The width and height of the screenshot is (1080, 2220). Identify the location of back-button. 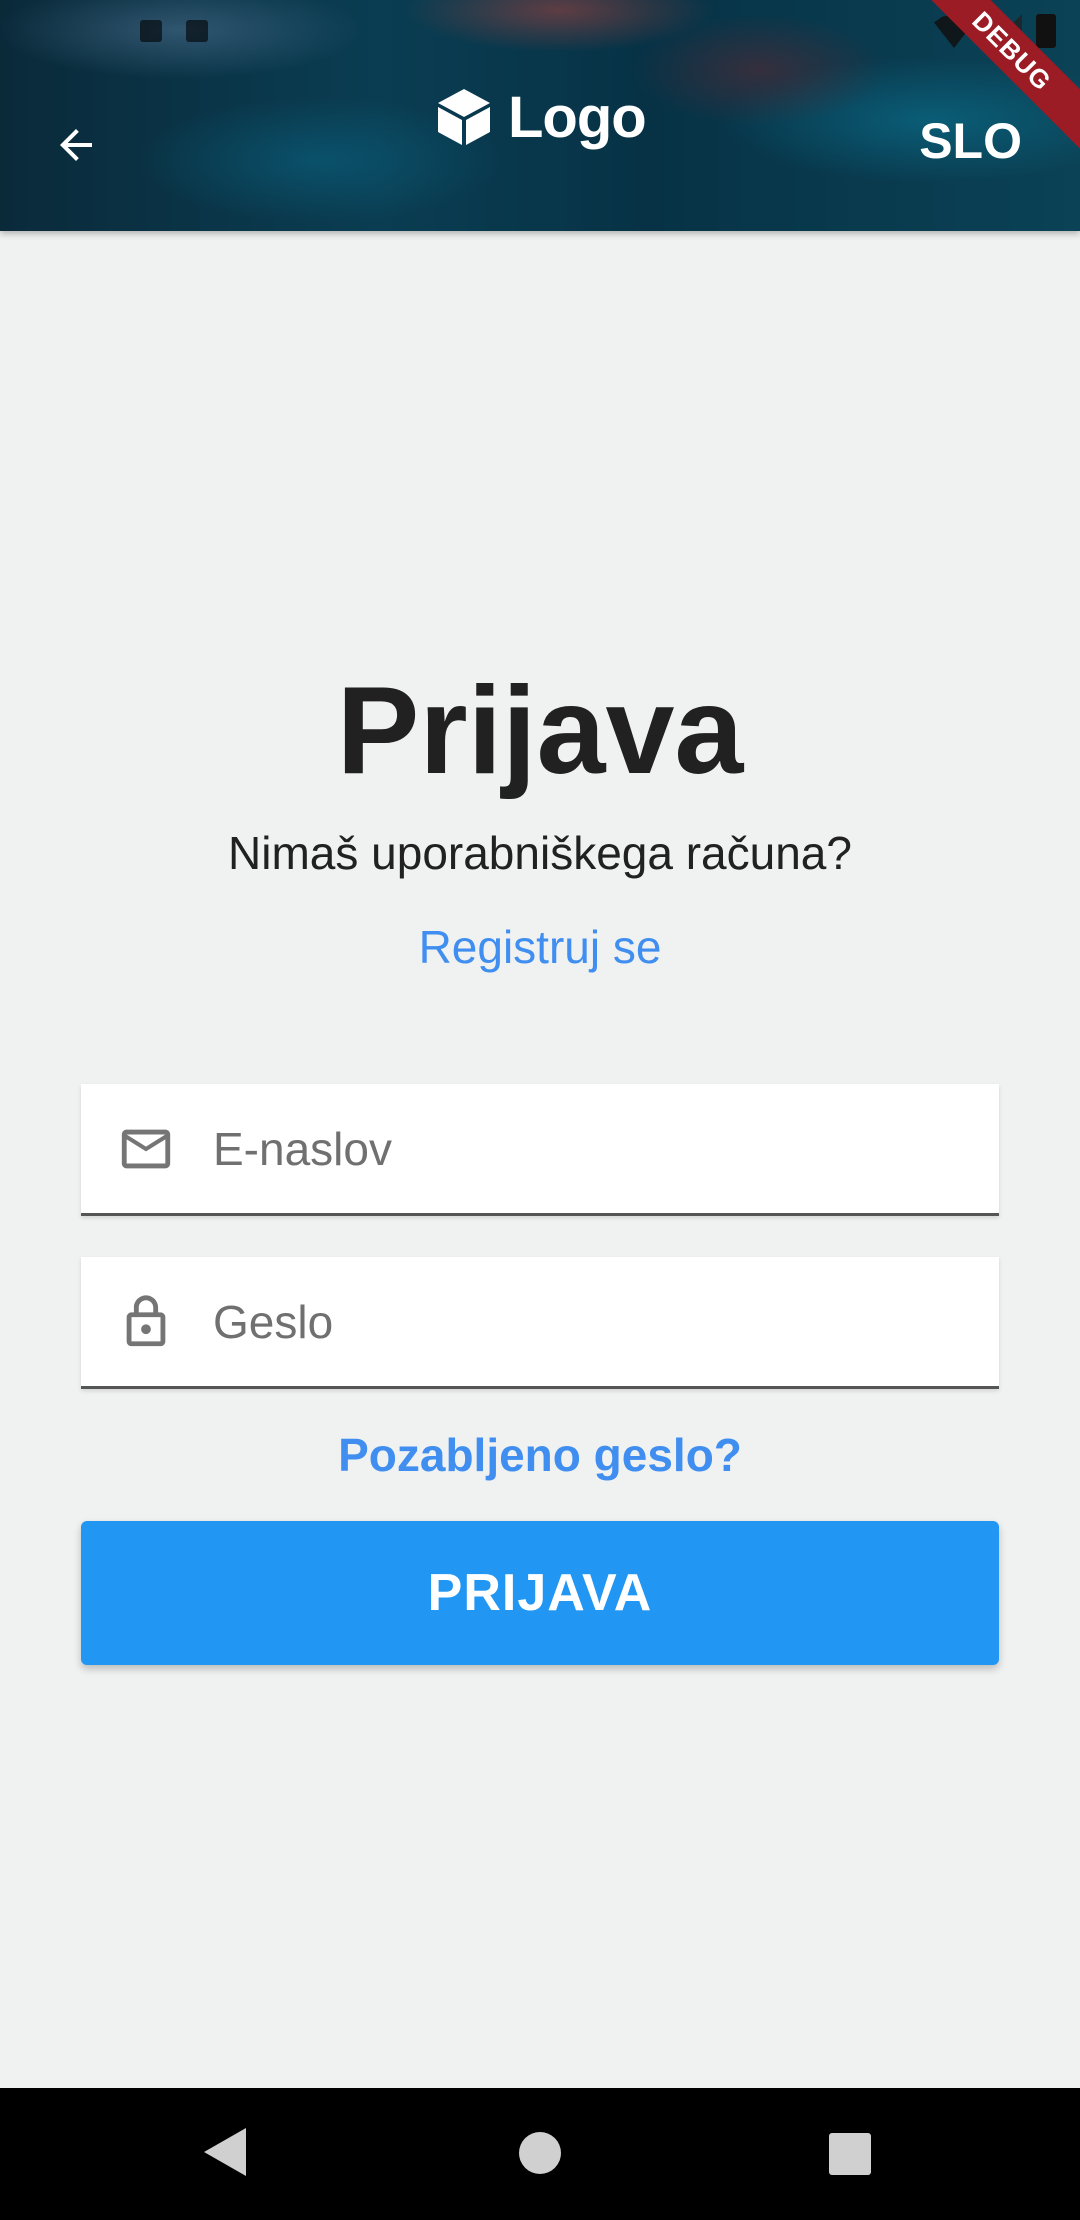
(76, 145).